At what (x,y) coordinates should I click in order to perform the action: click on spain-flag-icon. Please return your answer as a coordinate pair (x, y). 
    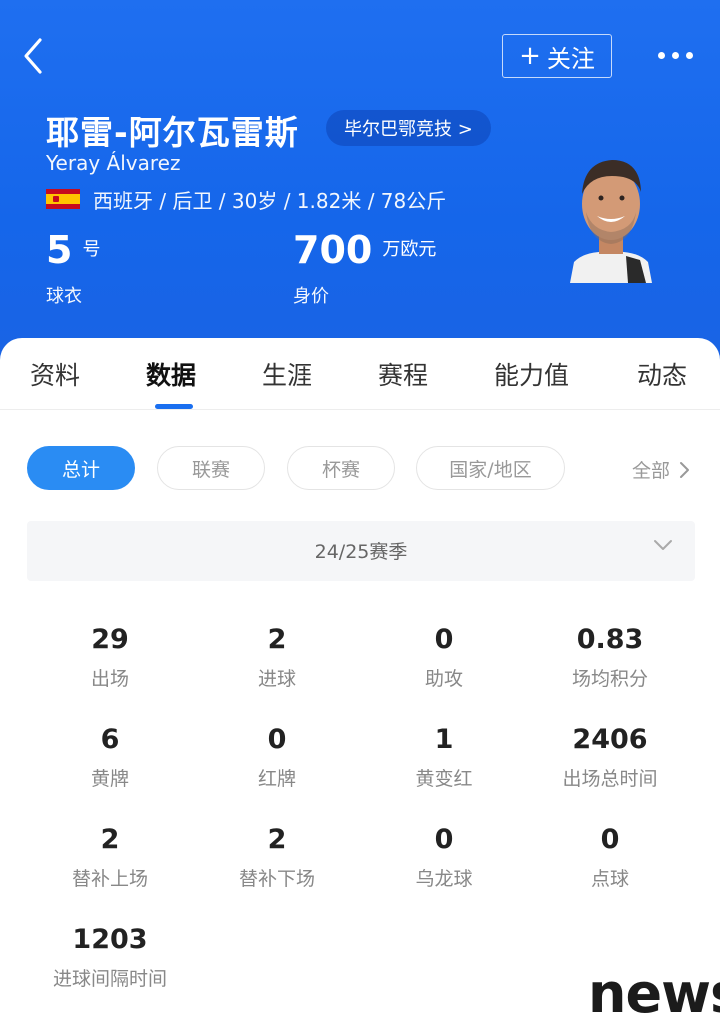
    Looking at the image, I should click on (63, 199).